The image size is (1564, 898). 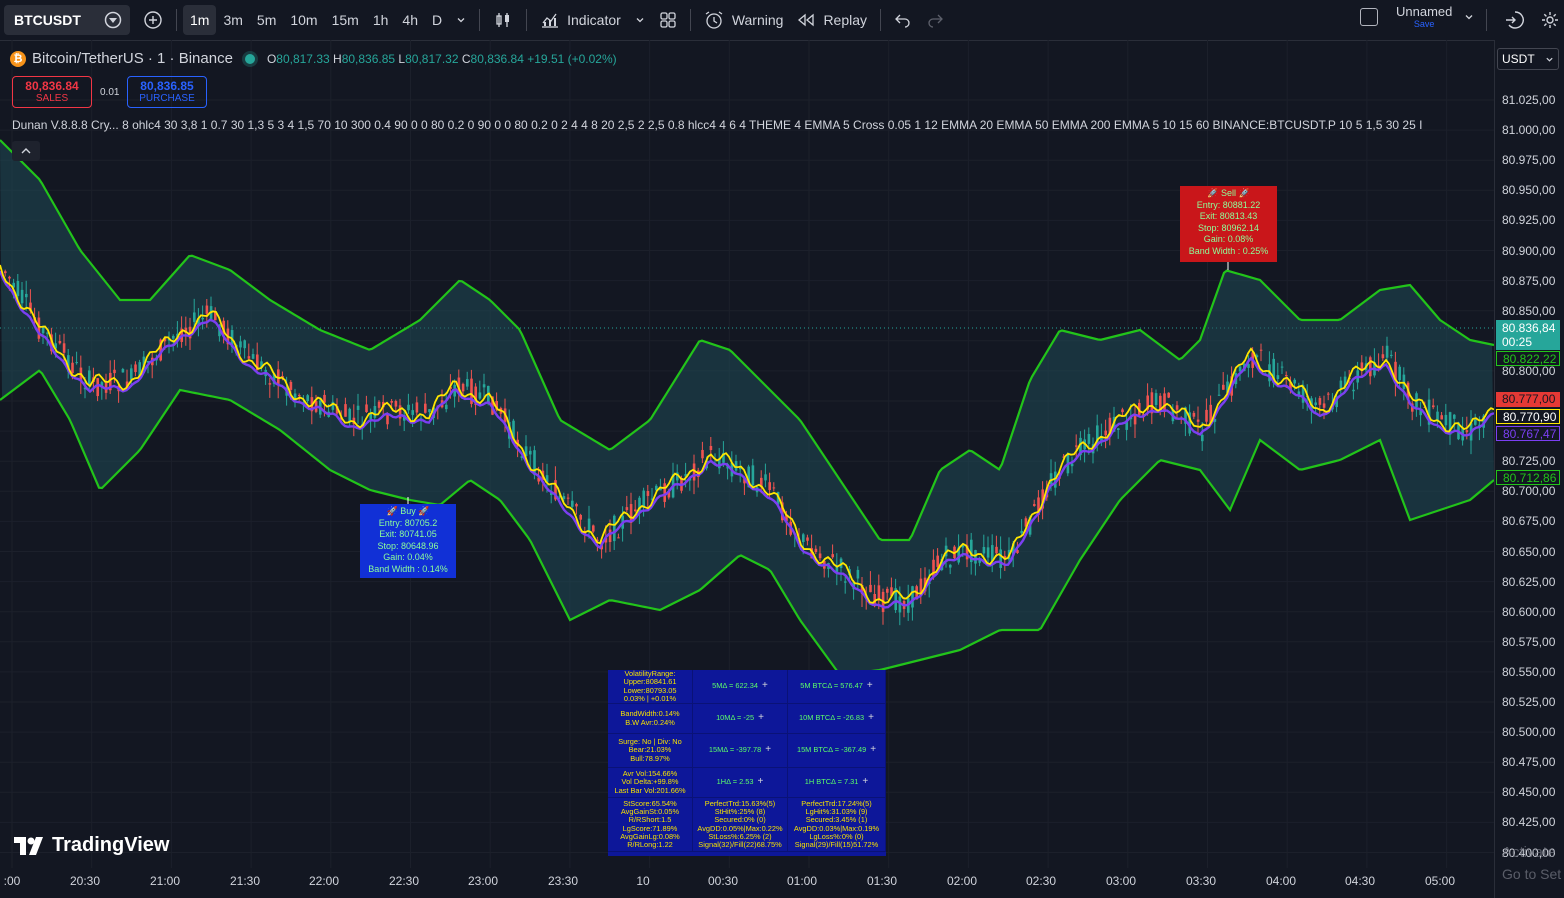 What do you see at coordinates (245, 881) in the screenshot?
I see `time-tick: 21:30` at bounding box center [245, 881].